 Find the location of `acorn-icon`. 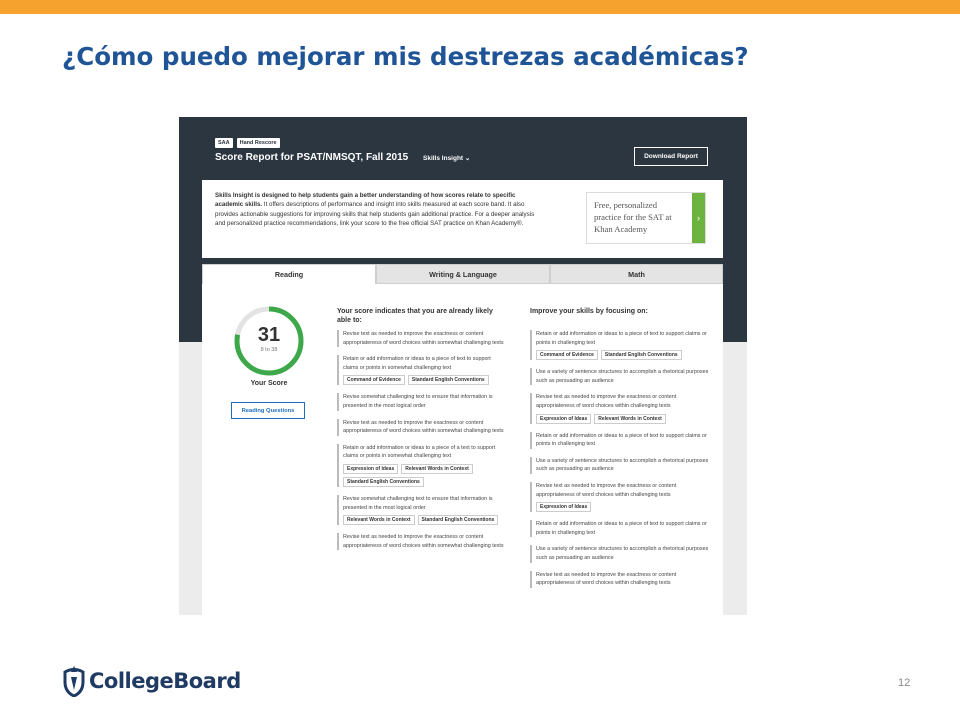

acorn-icon is located at coordinates (74, 681).